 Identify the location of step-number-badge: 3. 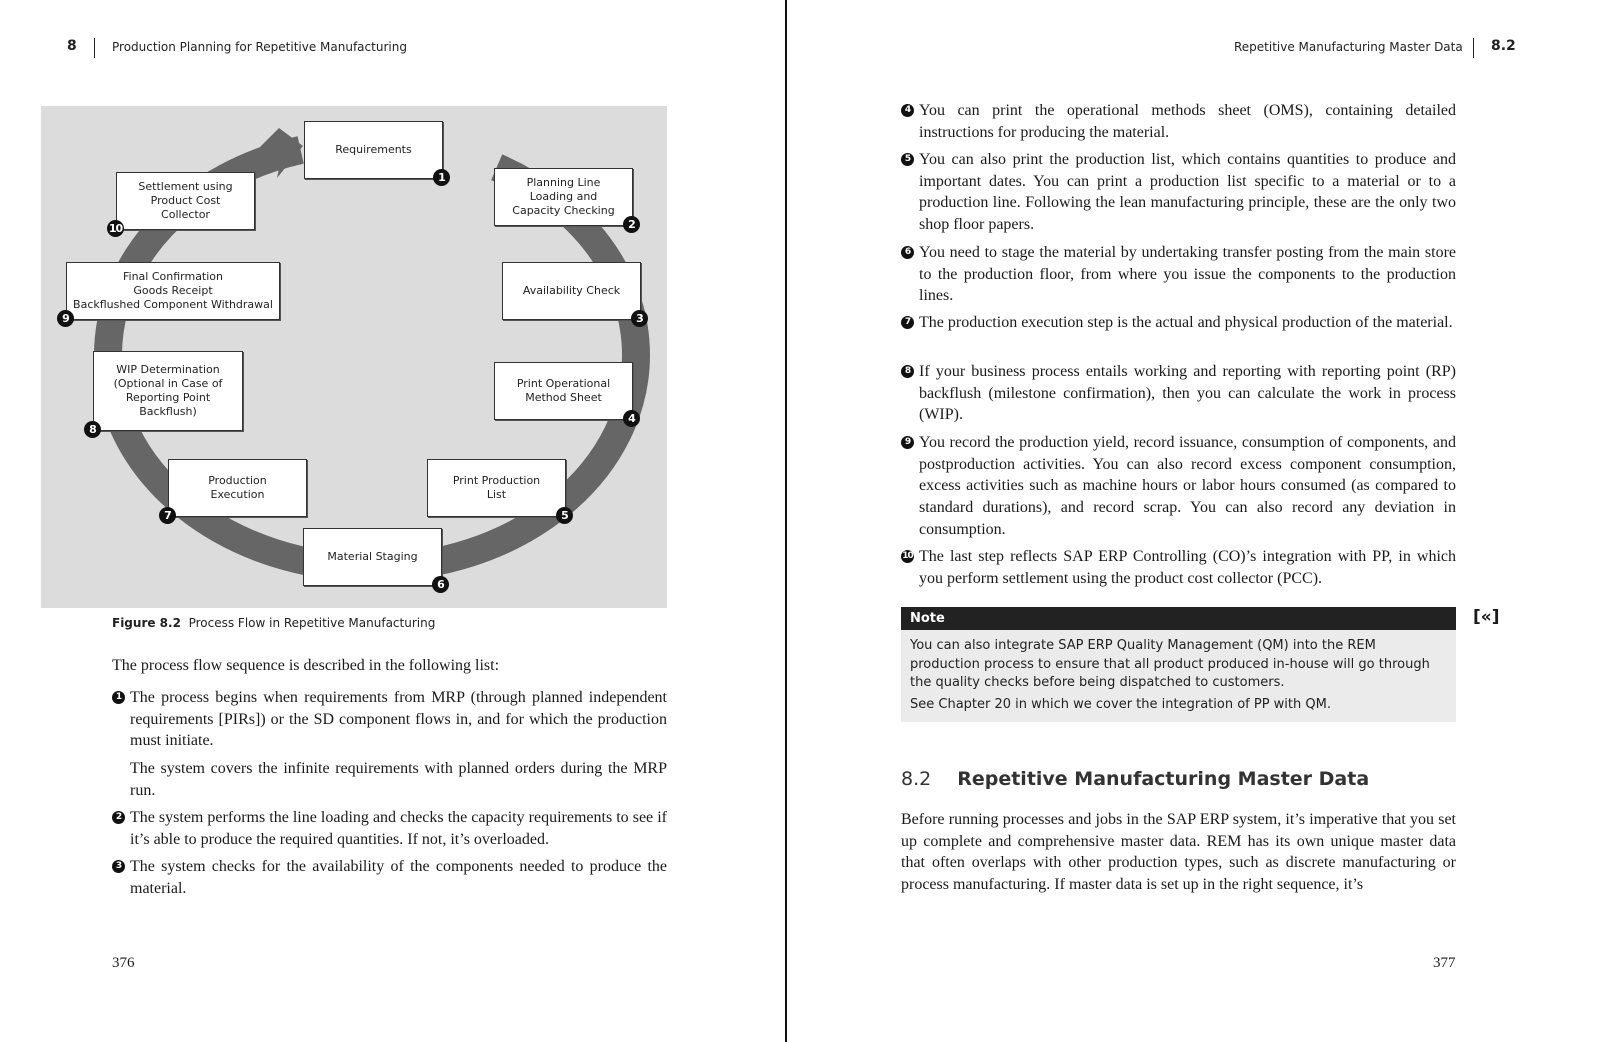
(639, 318).